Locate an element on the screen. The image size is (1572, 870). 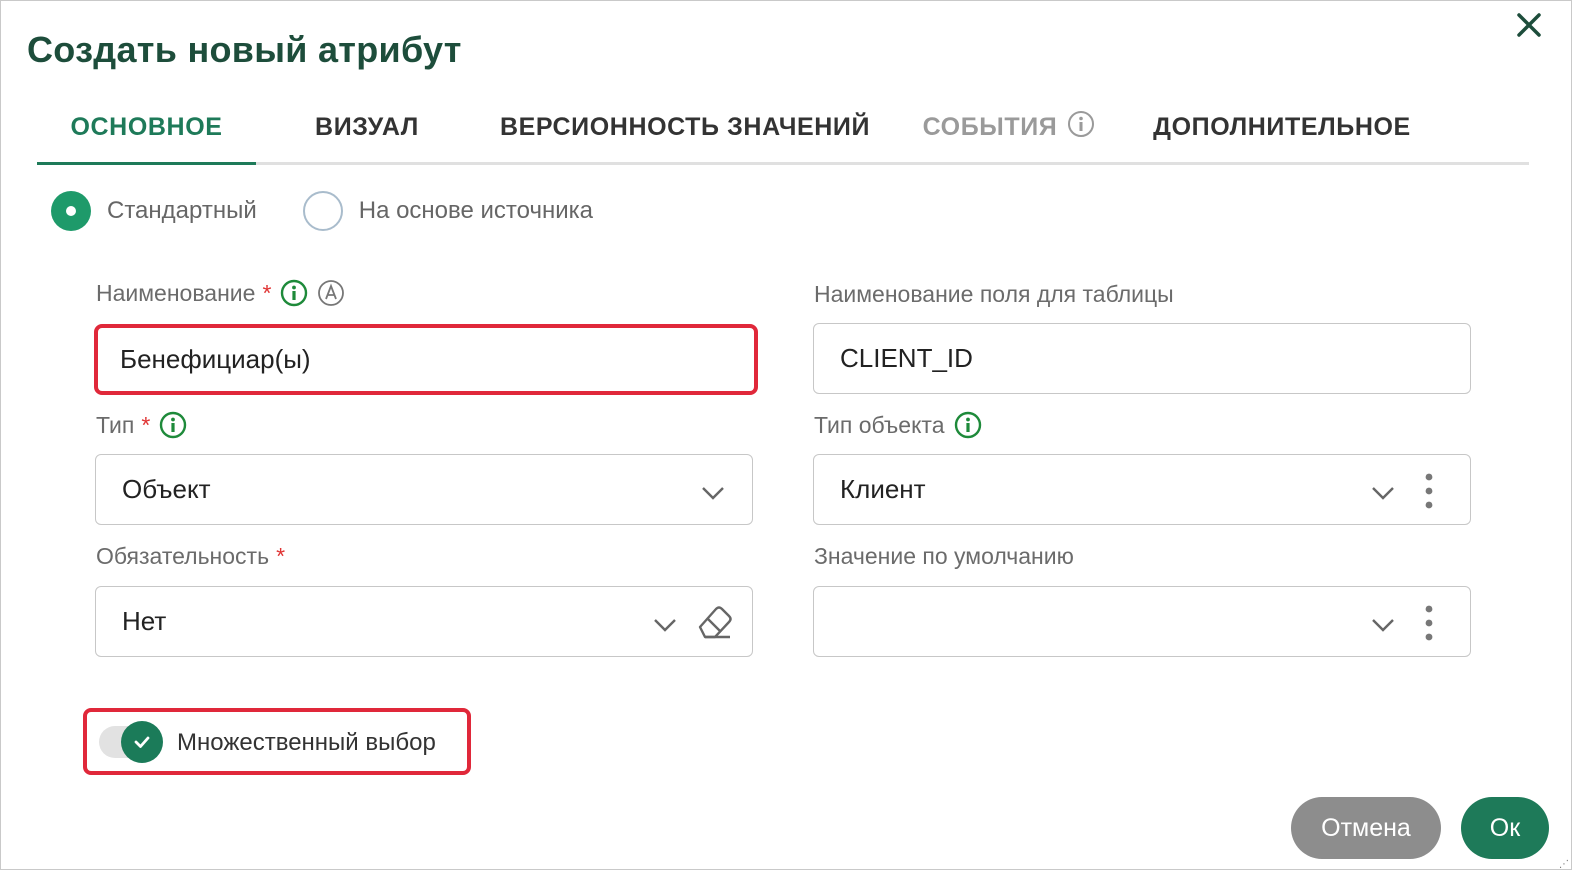
name-label-row: Наименование * is located at coordinates (220, 293).